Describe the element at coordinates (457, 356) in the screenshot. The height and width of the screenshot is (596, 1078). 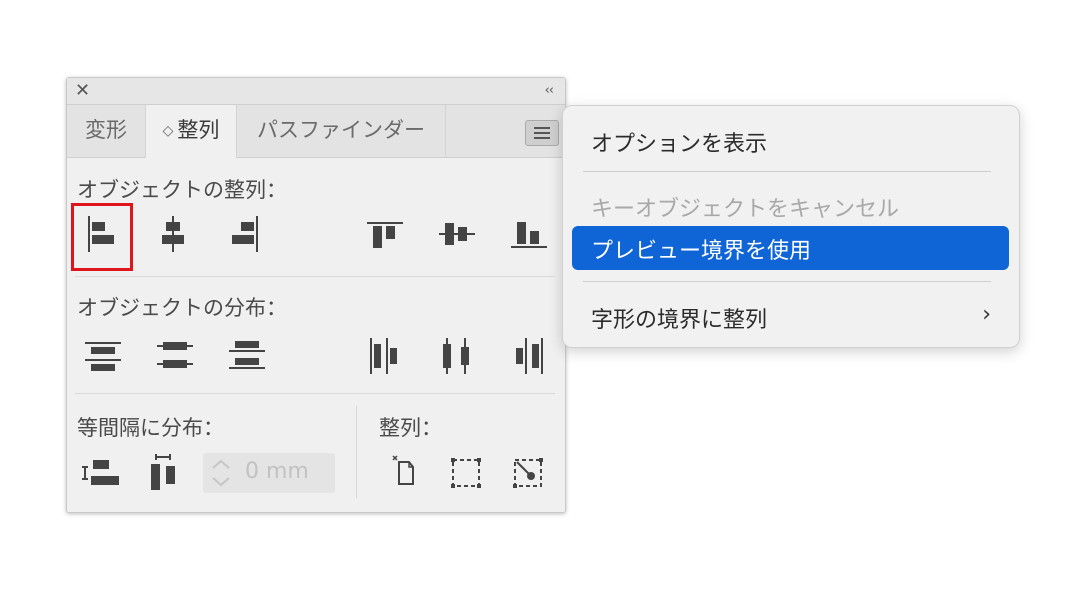
I see `distribute-horizontal-center-icon` at that location.